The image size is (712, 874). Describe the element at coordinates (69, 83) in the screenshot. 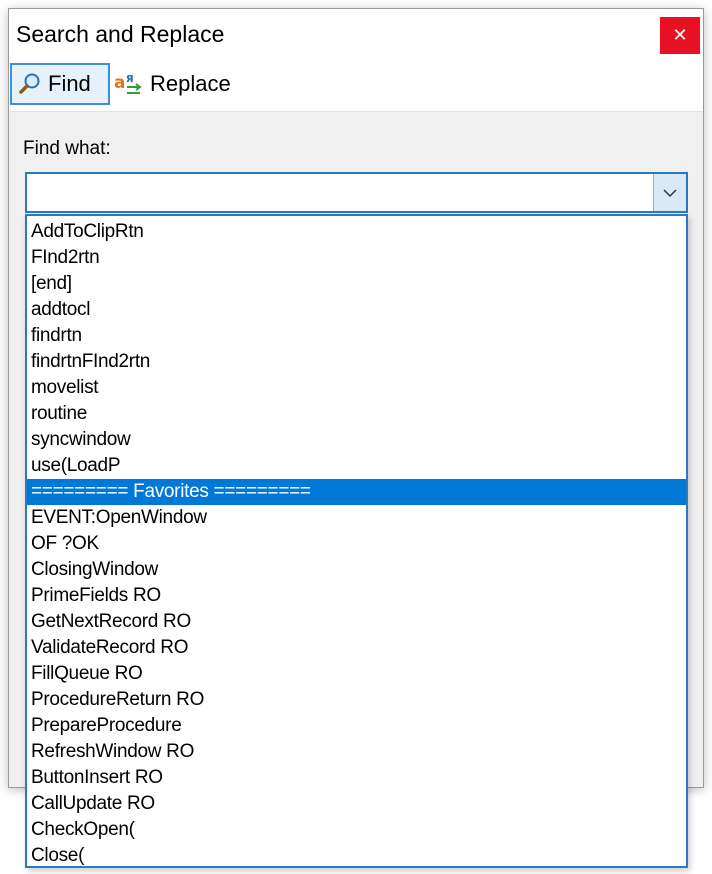

I see `tab-find-label: Find` at that location.